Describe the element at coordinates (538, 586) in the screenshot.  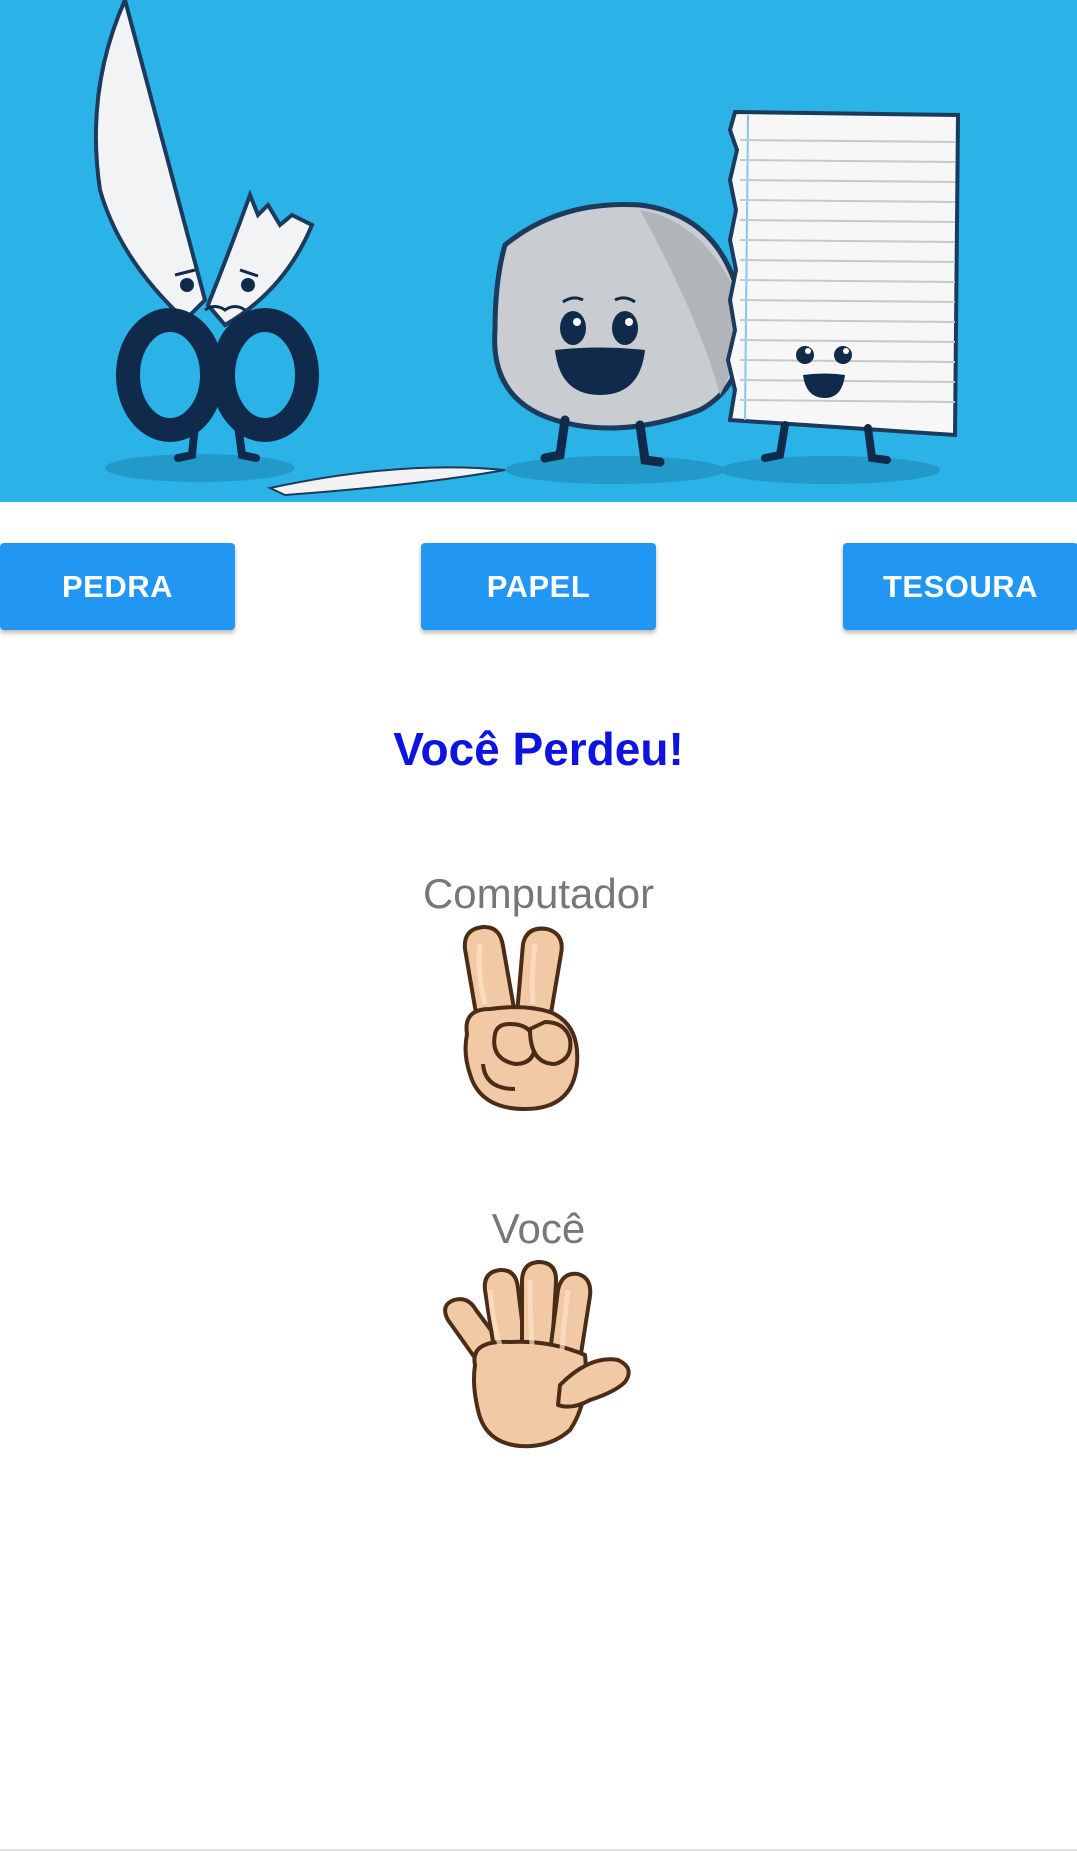
I see `paper-button: PAPEL` at that location.